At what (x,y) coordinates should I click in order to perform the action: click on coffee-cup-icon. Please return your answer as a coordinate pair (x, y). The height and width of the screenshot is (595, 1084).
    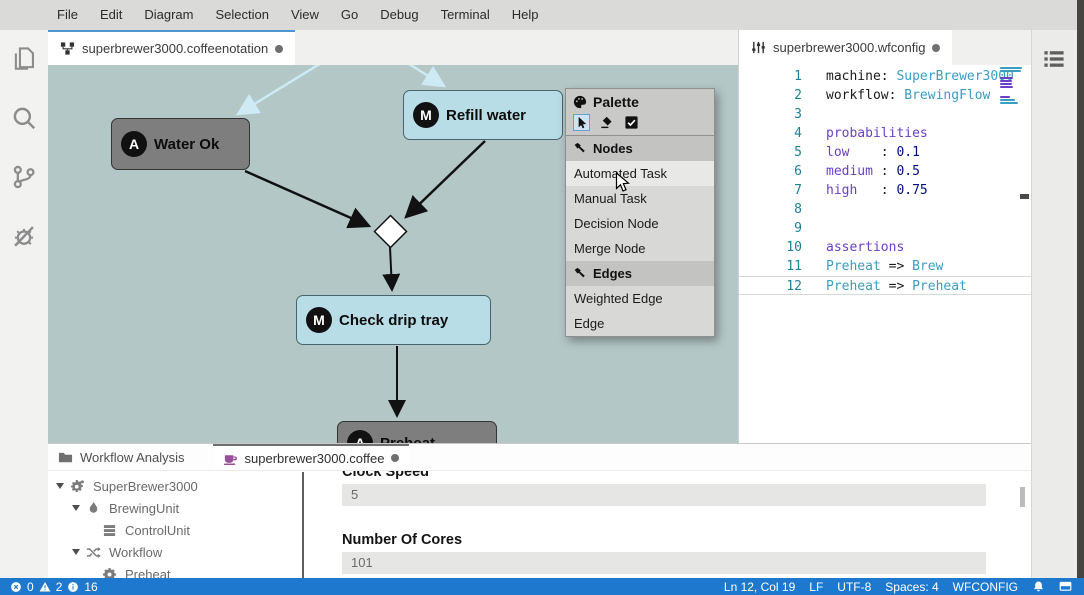
    Looking at the image, I should click on (230, 458).